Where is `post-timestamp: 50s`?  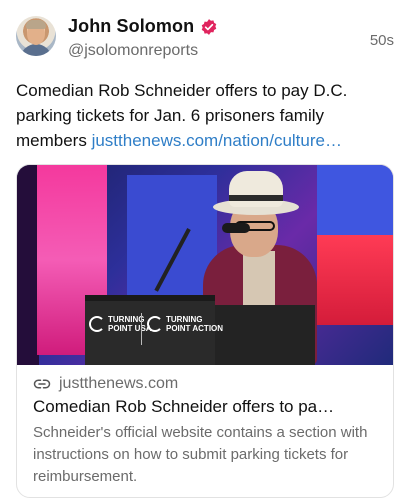
post-timestamp: 50s is located at coordinates (382, 40).